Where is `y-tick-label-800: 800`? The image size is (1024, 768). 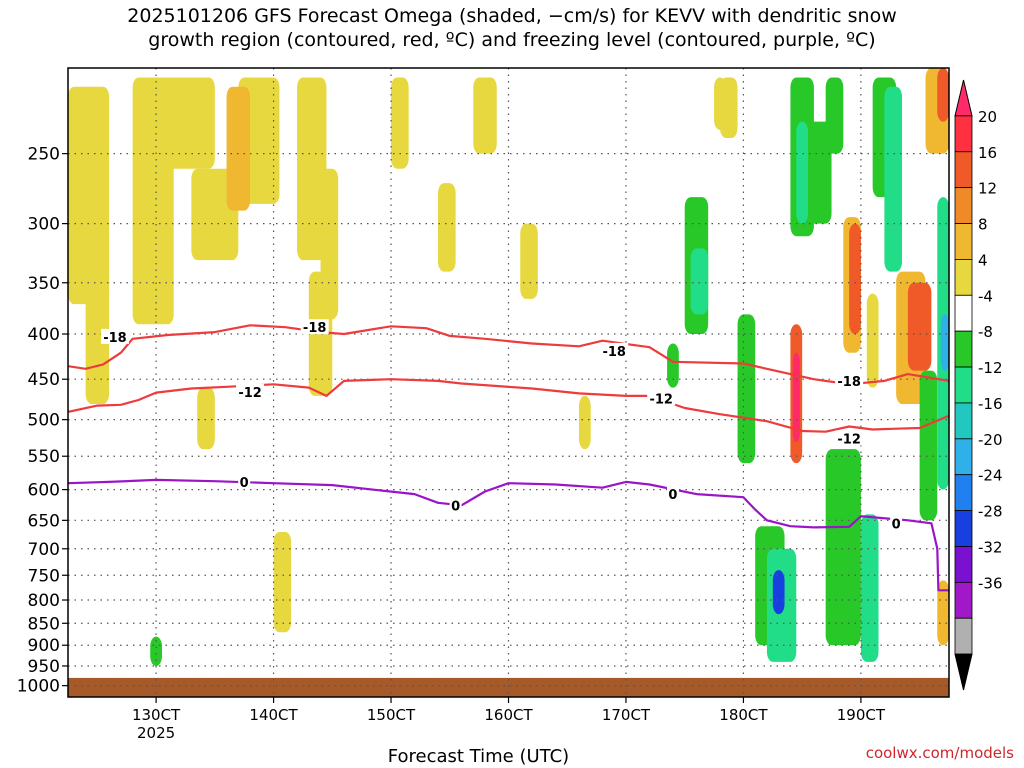 y-tick-label-800: 800 is located at coordinates (44, 601).